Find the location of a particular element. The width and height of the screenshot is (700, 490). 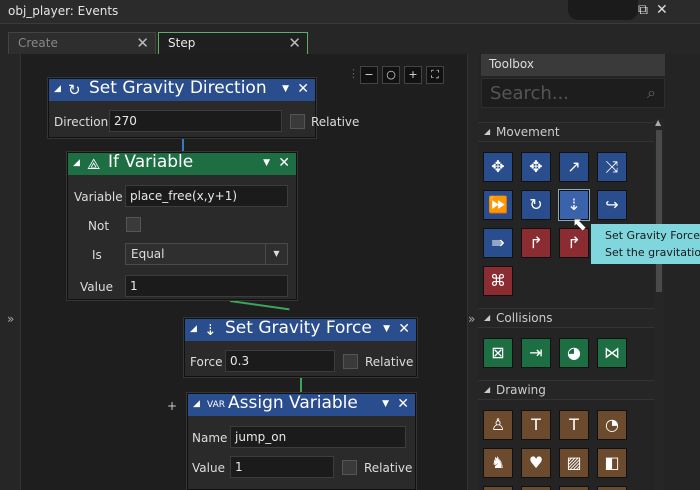

bounce-icon: ↱ is located at coordinates (536, 243).